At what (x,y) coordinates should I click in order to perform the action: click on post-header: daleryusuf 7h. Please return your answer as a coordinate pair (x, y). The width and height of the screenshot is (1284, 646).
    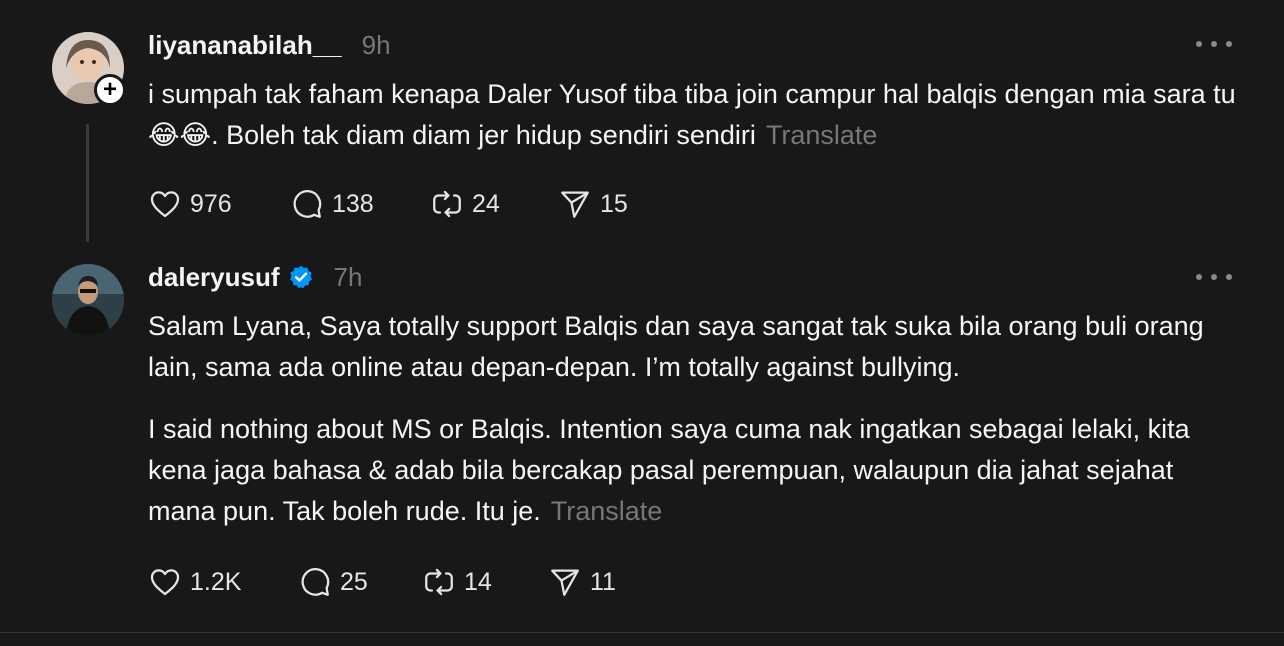
    Looking at the image, I should click on (255, 277).